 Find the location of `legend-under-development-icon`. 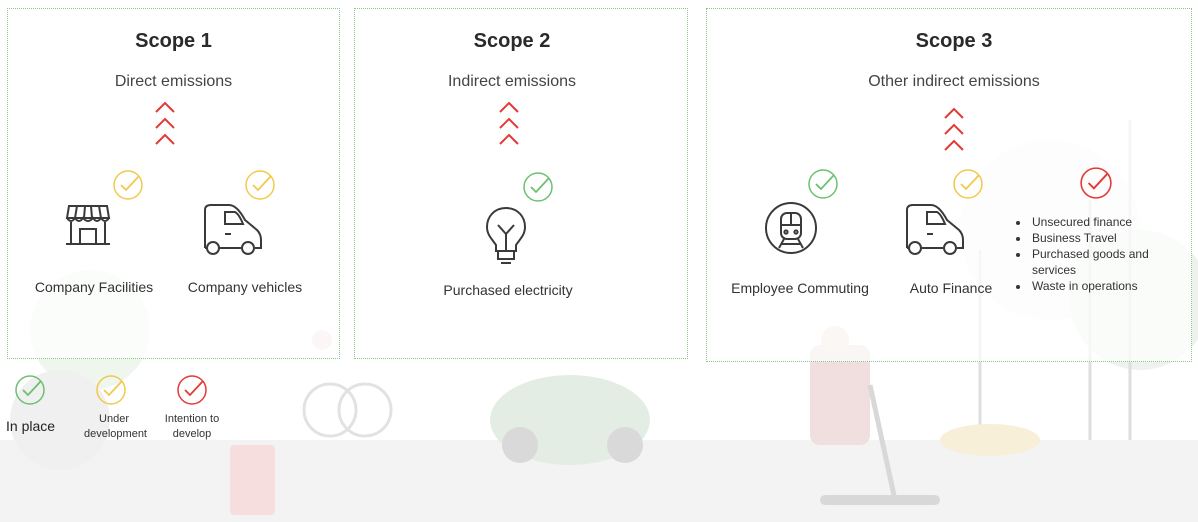

legend-under-development-icon is located at coordinates (111, 390).